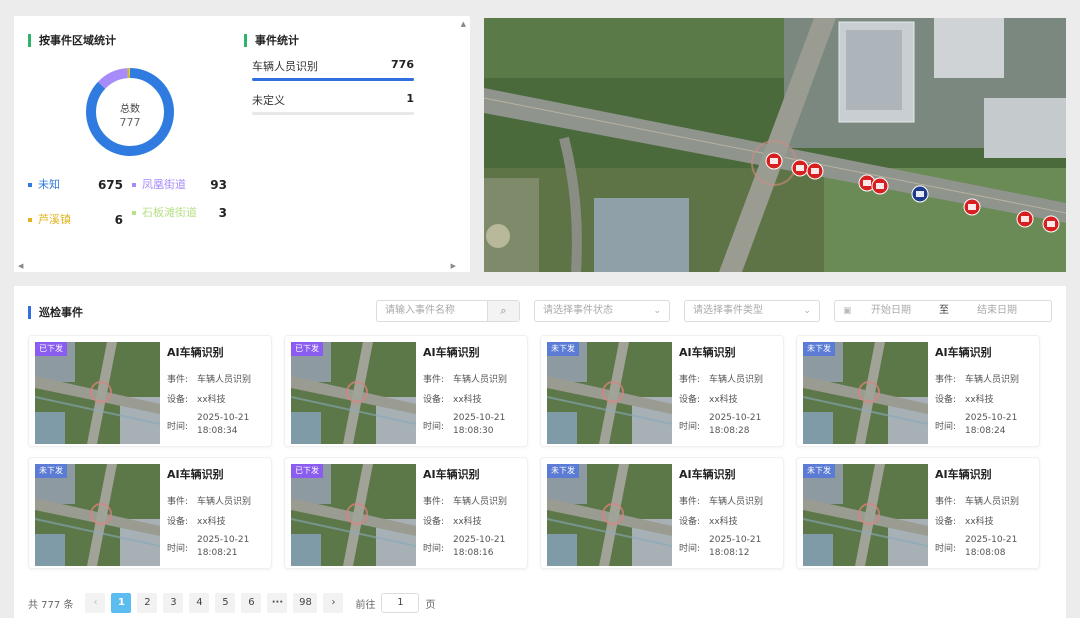  Describe the element at coordinates (891, 311) in the screenshot. I see `start-date-input: 开始日期` at that location.